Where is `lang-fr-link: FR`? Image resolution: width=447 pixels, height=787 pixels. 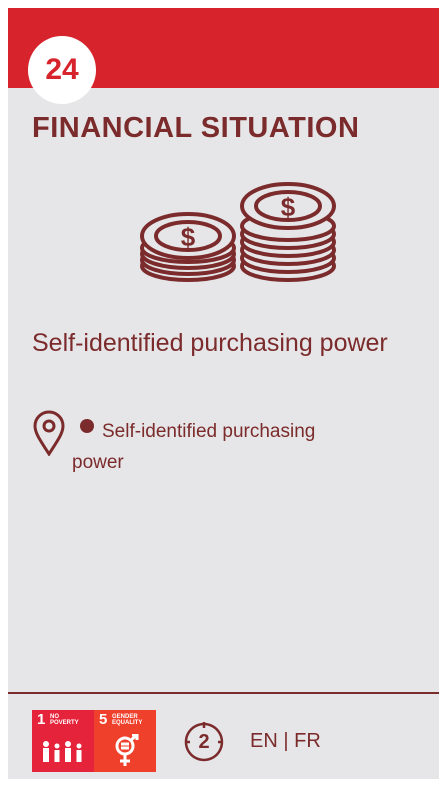
lang-fr-link: FR is located at coordinates (307, 741).